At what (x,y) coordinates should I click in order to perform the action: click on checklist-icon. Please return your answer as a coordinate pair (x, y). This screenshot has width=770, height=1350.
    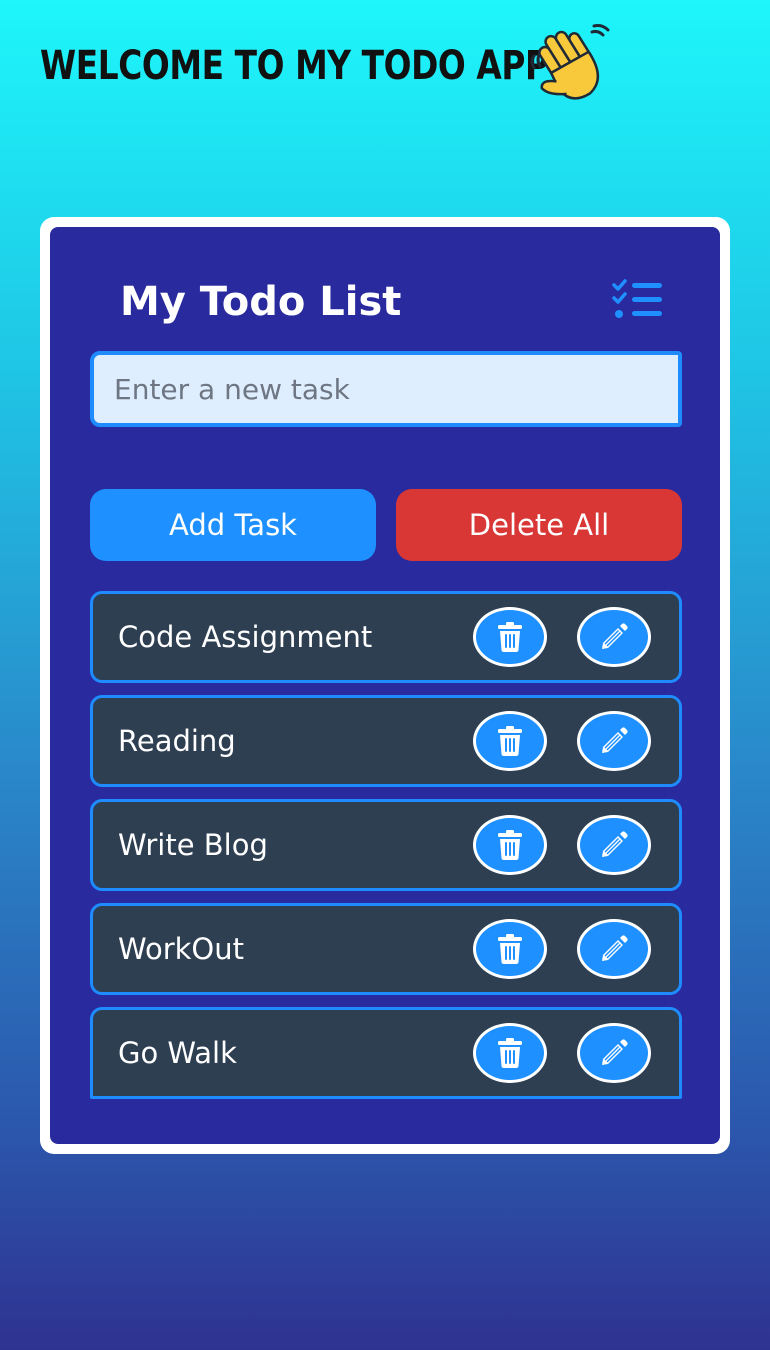
    Looking at the image, I should click on (637, 298).